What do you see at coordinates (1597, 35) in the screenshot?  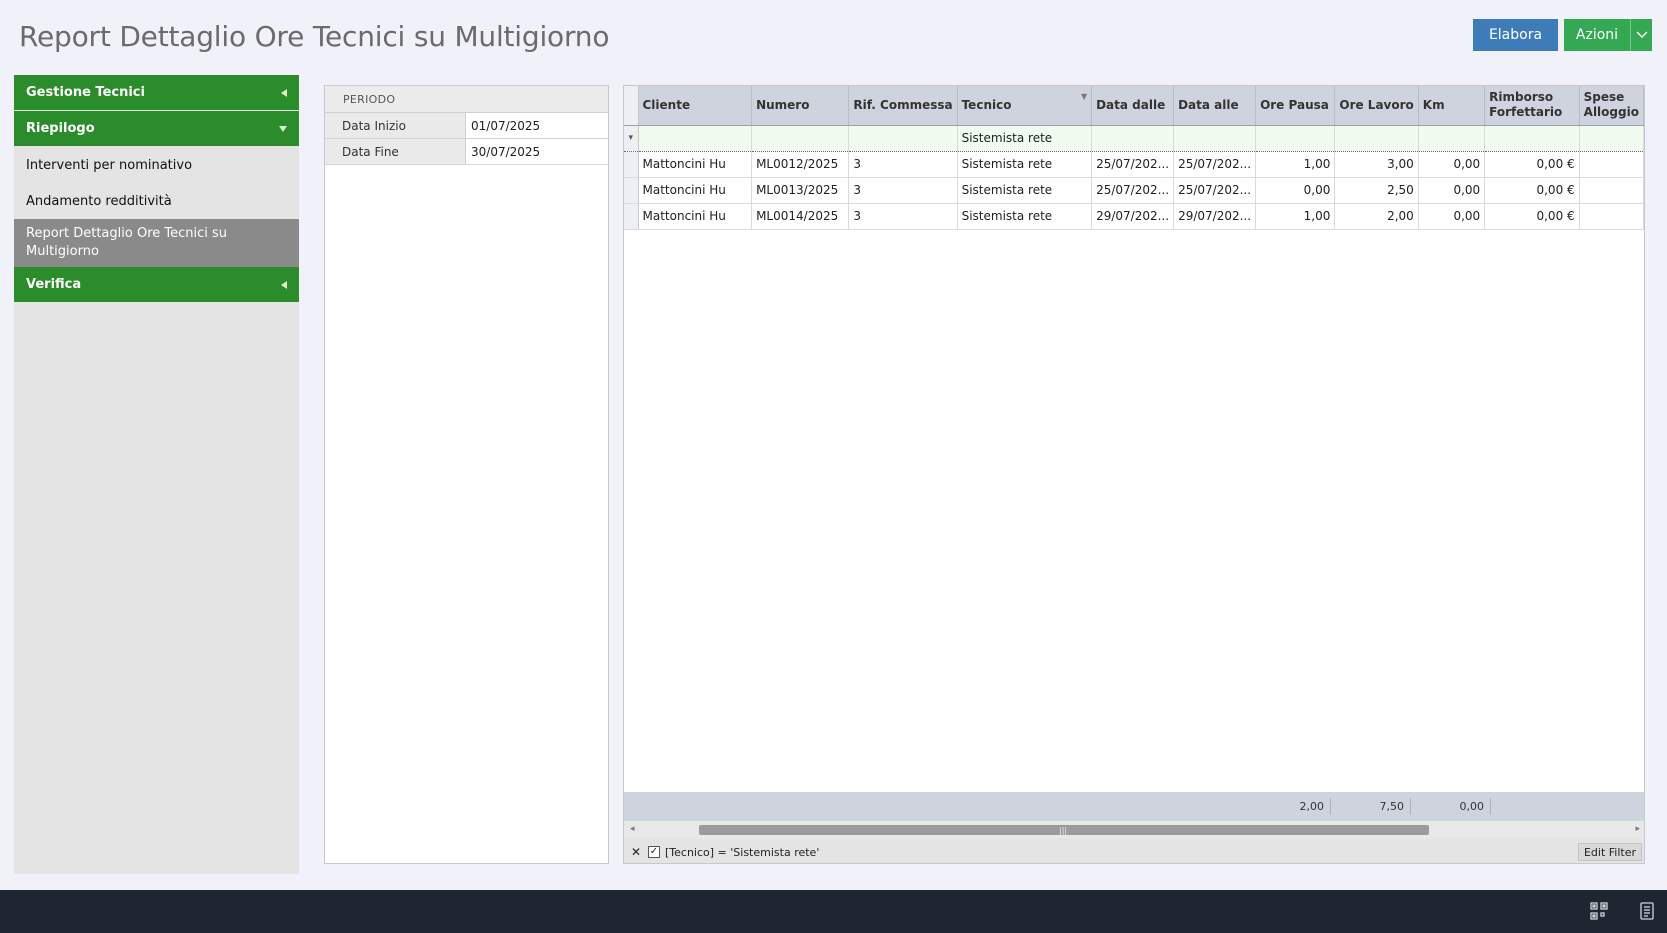 I see `azioni-label: Azioni` at bounding box center [1597, 35].